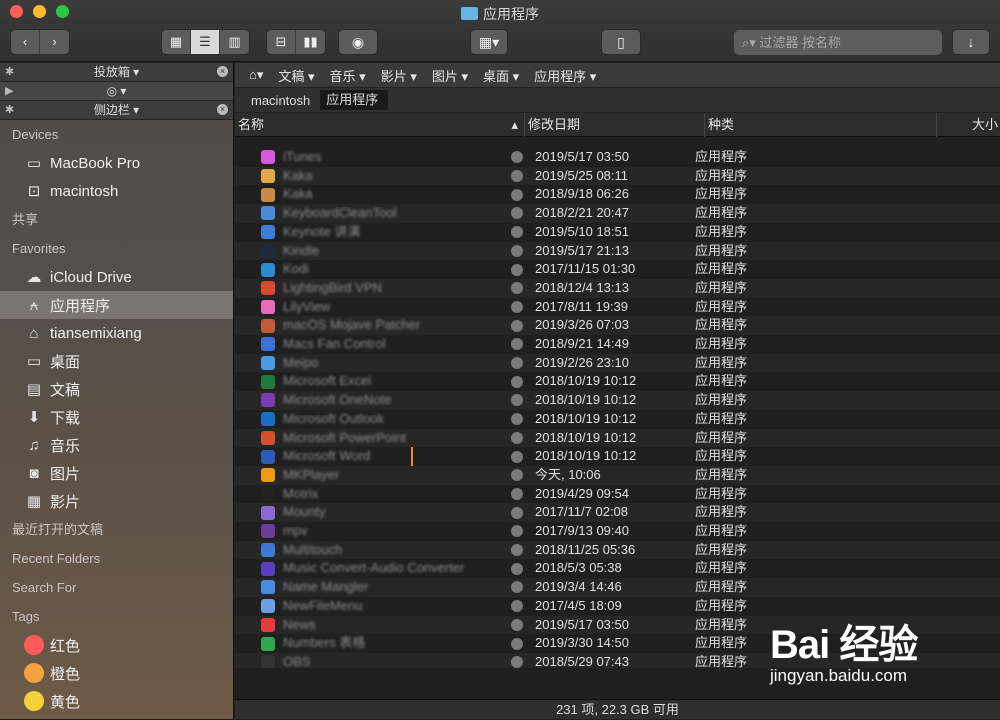  What do you see at coordinates (296, 75) in the screenshot?
I see `favbar-item-documents: 文稿 ▾` at bounding box center [296, 75].